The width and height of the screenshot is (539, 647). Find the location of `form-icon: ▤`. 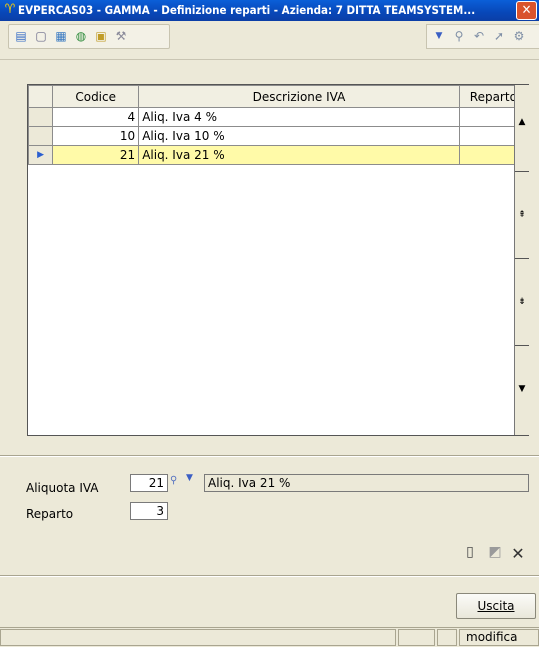

form-icon: ▤ is located at coordinates (21, 36).